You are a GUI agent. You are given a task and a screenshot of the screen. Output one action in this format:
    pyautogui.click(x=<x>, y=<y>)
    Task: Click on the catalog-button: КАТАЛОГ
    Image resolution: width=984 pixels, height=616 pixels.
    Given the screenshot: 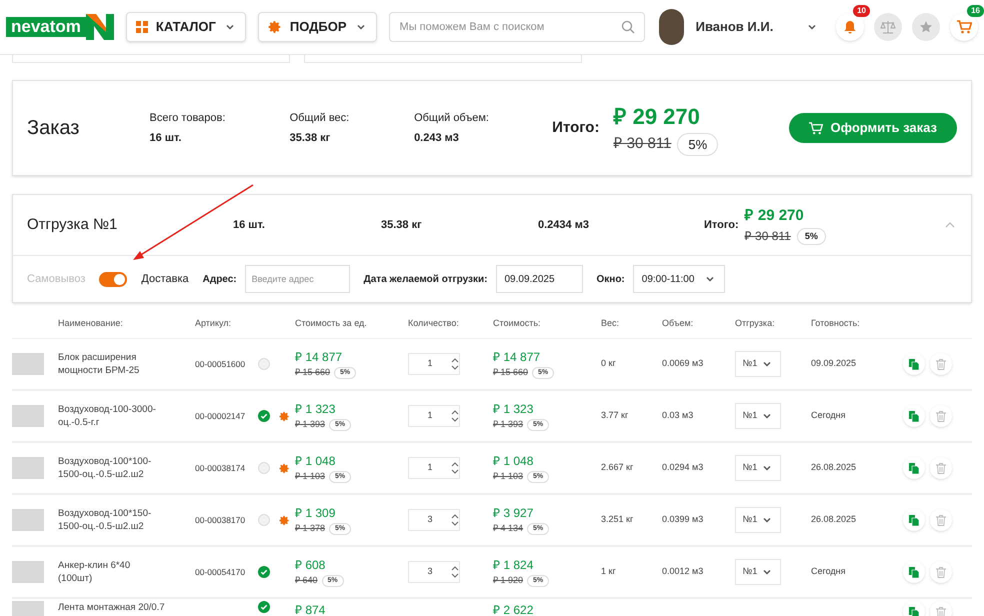 What is the action you would take?
    pyautogui.click(x=186, y=27)
    